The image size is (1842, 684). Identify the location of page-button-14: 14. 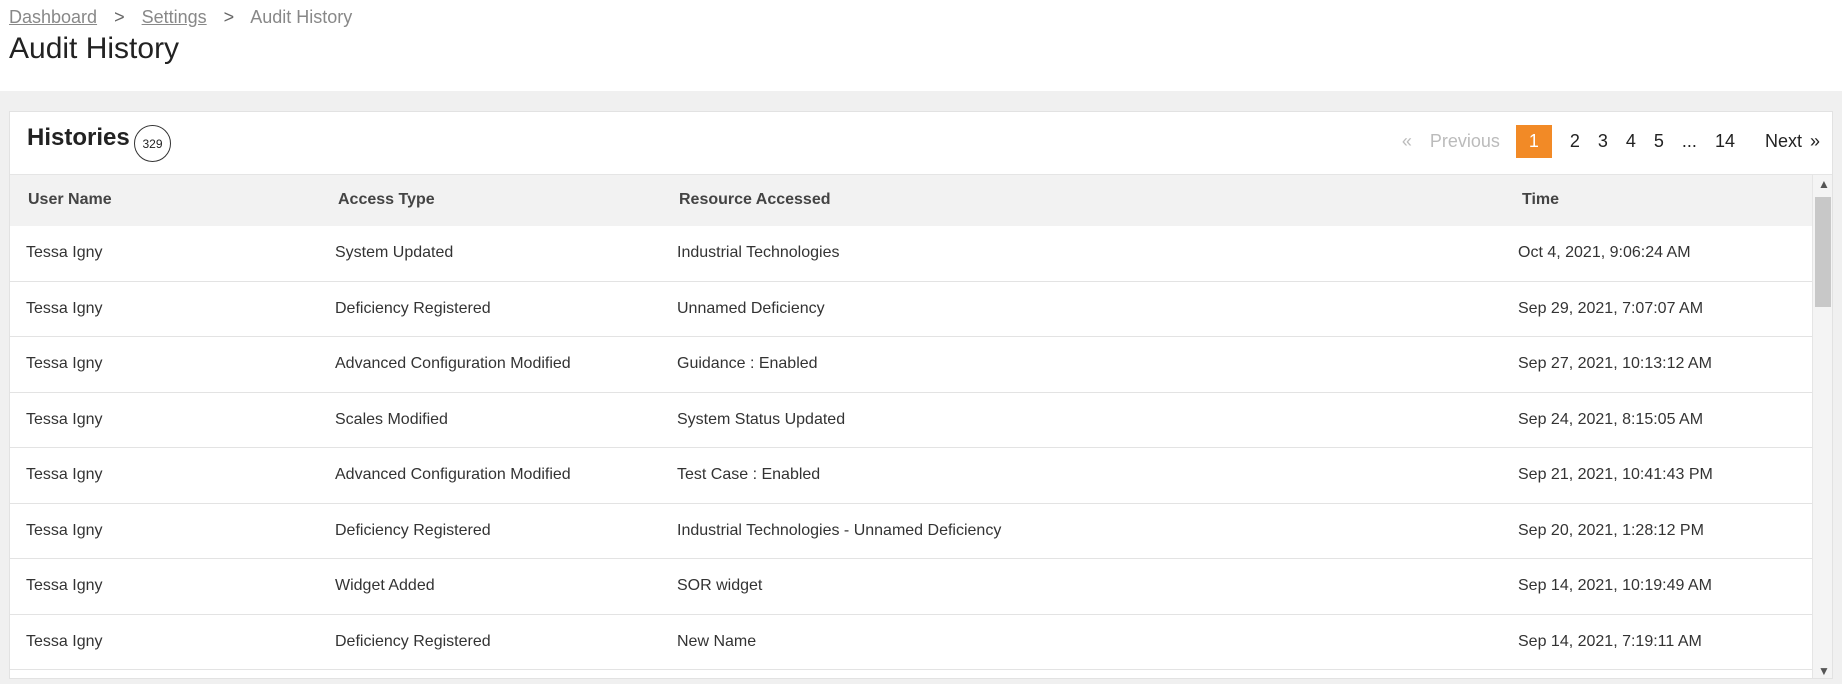
(1725, 141).